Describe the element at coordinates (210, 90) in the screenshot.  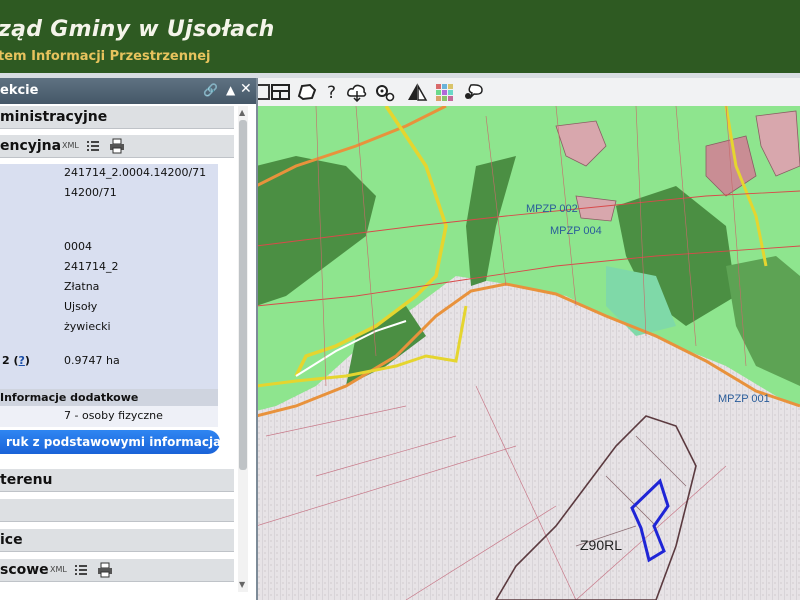
I see `link-icon: 🔗` at that location.